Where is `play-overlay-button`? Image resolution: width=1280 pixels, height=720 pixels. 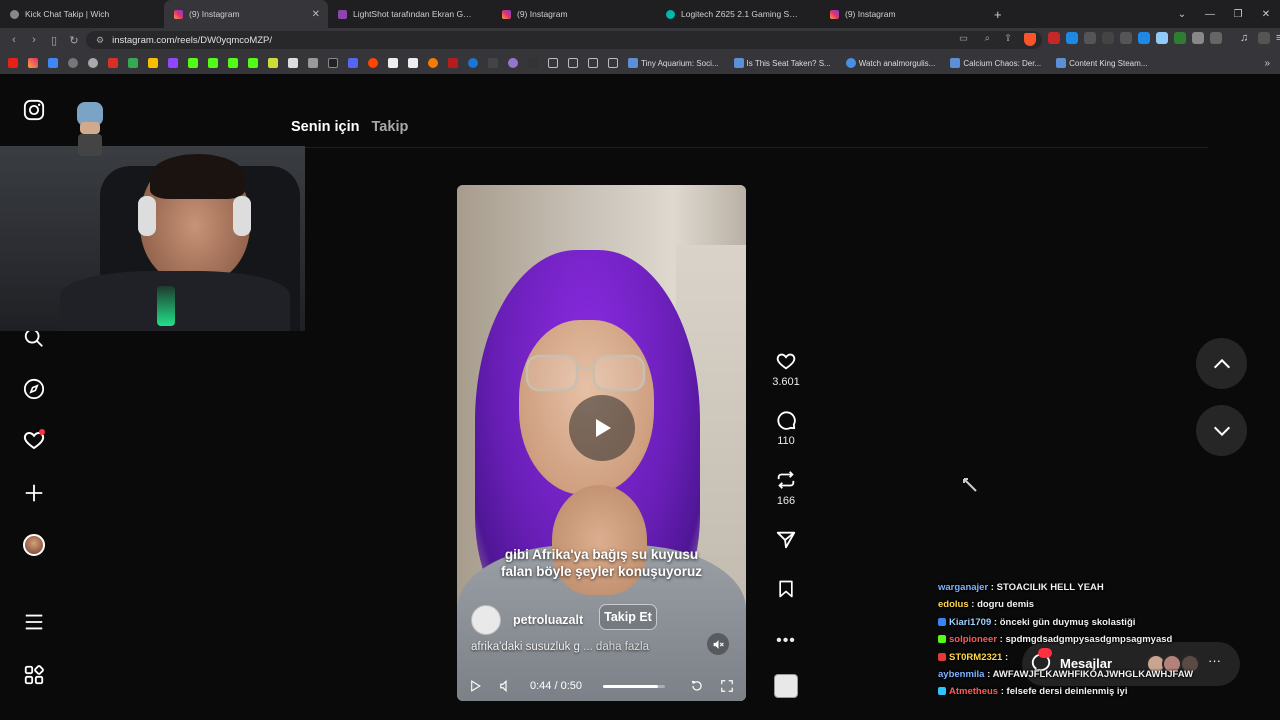
play-overlay-button is located at coordinates (602, 428).